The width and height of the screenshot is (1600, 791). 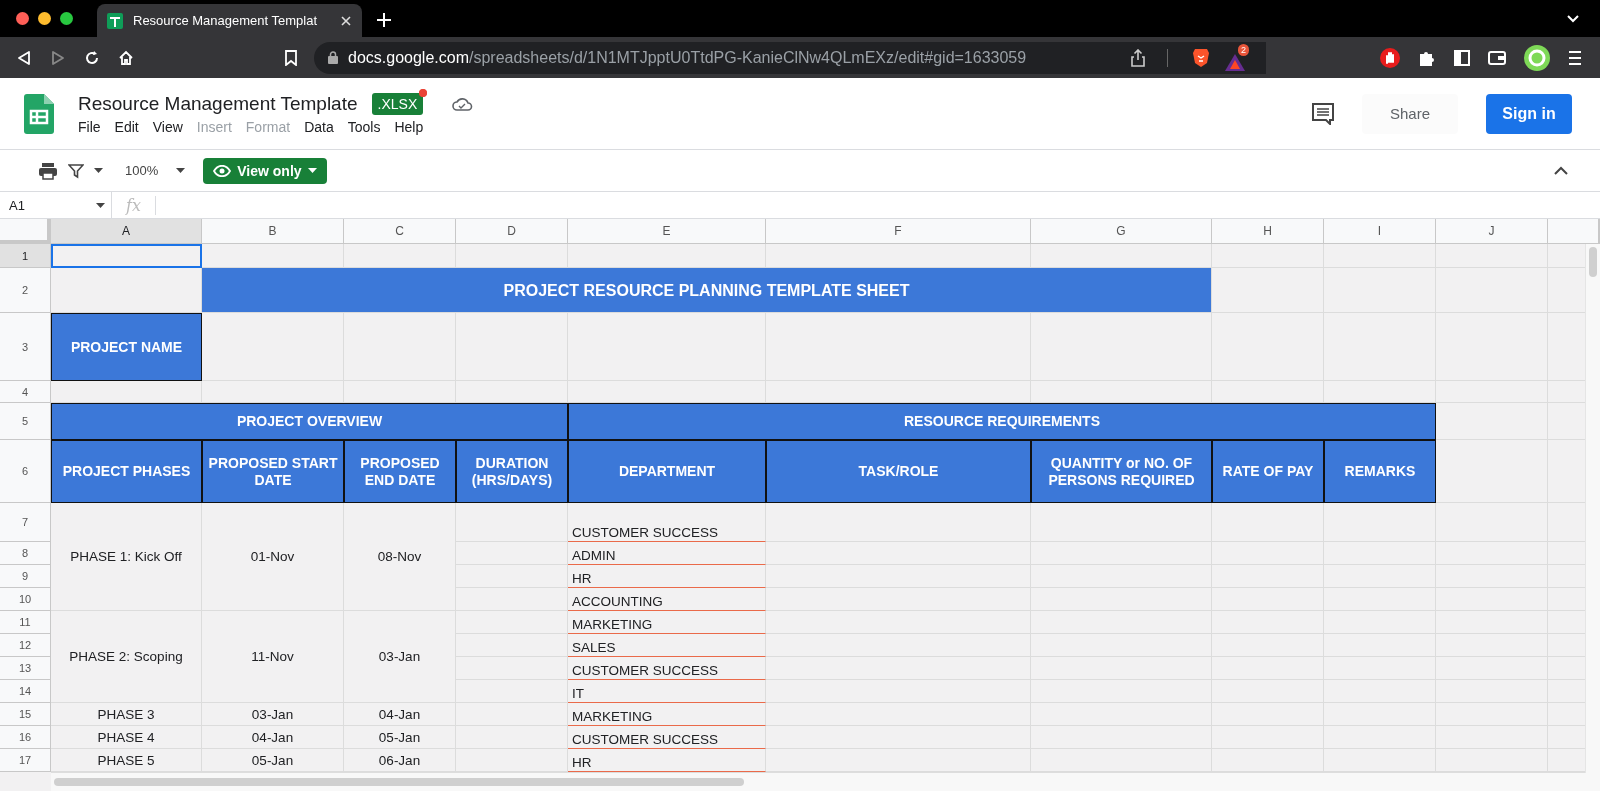 What do you see at coordinates (397, 103) in the screenshot?
I see `file-format-badge: .XLSX` at bounding box center [397, 103].